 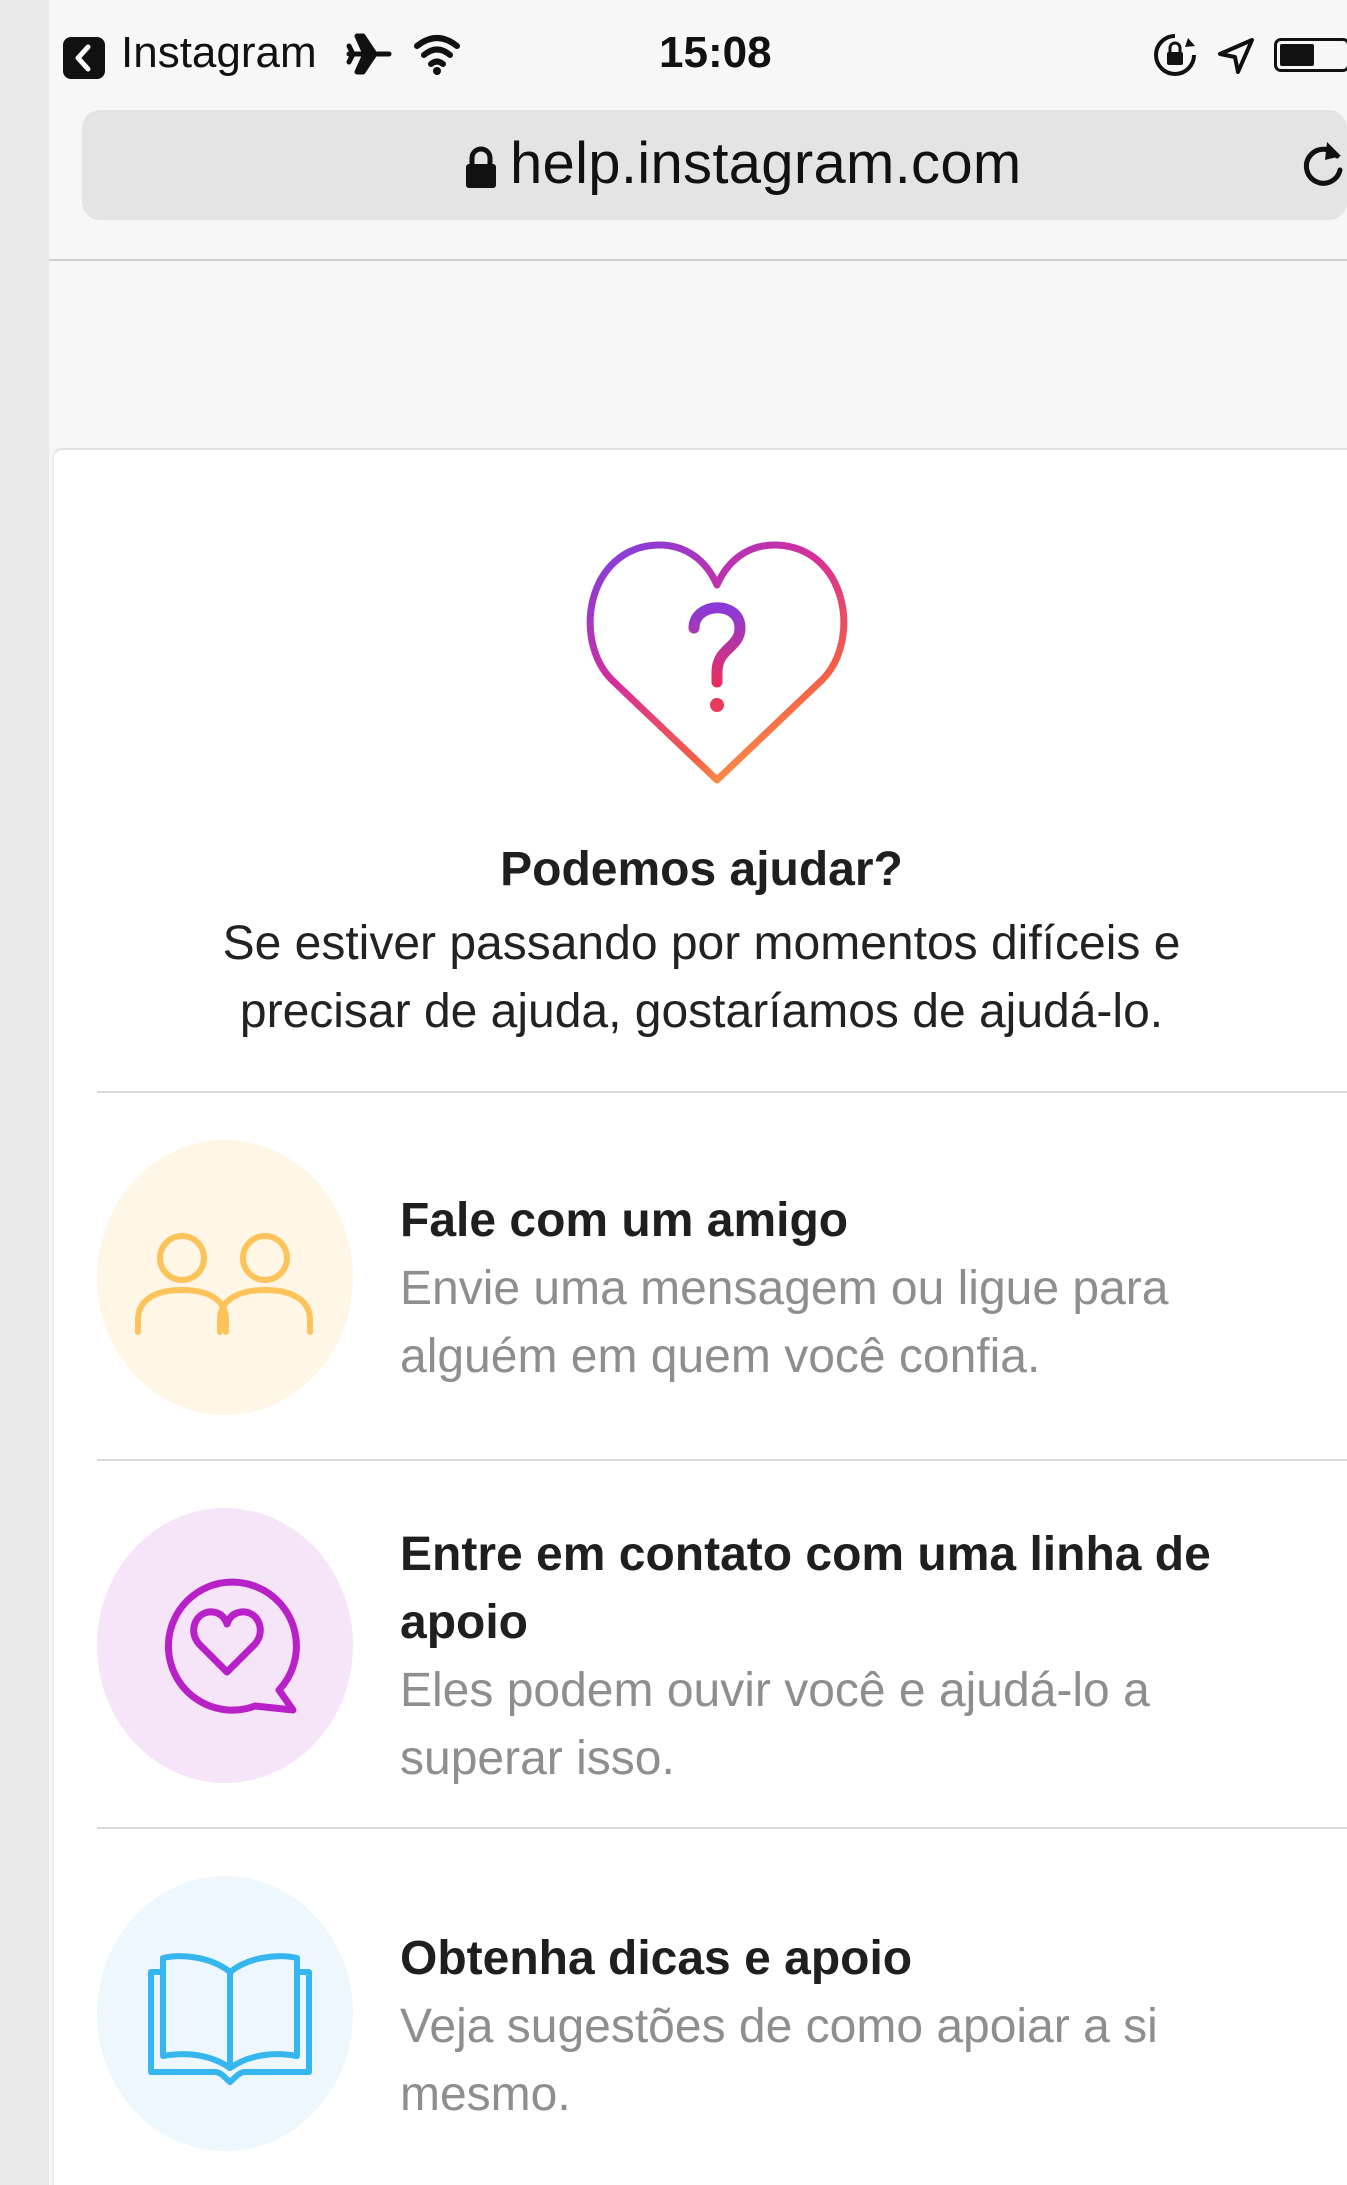 What do you see at coordinates (720, 1356) in the screenshot?
I see `option-desc-line2: alguém em quem você confia.` at bounding box center [720, 1356].